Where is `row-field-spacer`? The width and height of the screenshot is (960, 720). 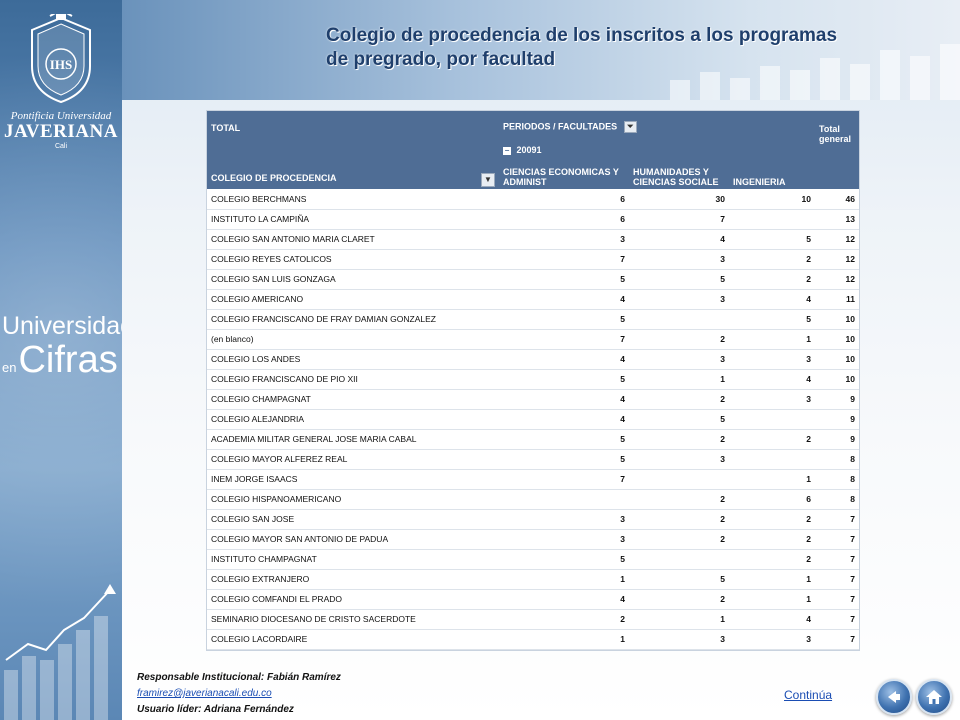
row-field-spacer is located at coordinates (353, 146).